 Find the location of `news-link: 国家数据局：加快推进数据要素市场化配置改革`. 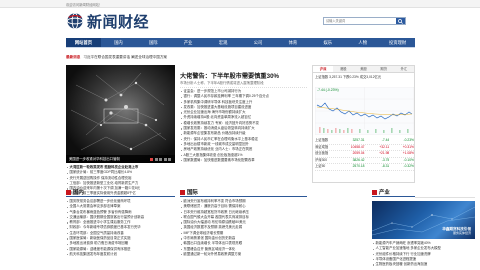

news-link: 国家数据局：加快推进数据要素市场化配置改革 is located at coordinates (243, 160).